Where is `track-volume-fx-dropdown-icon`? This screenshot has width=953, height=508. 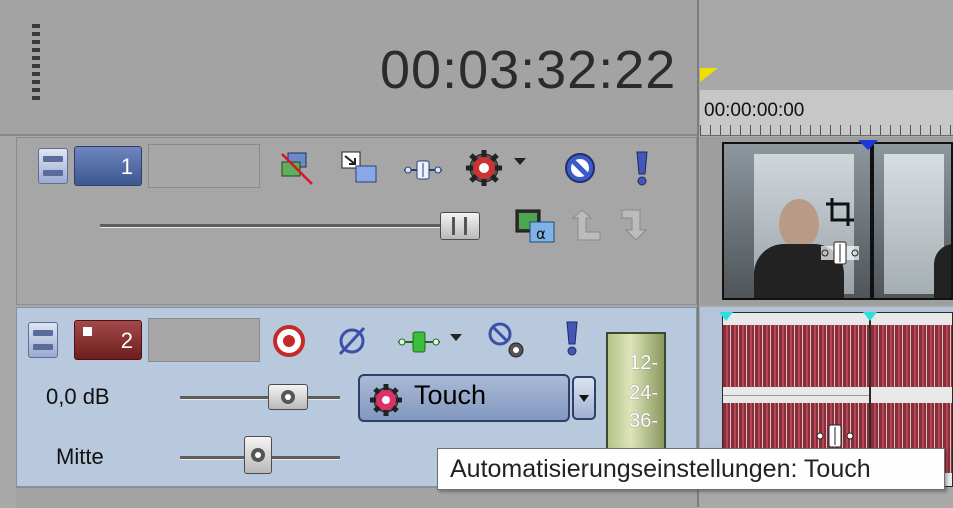
track-volume-fx-dropdown-icon is located at coordinates (456, 337).